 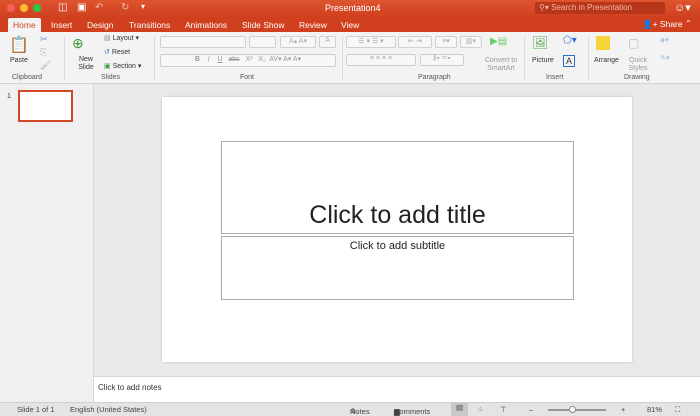 What do you see at coordinates (637, 77) in the screenshot?
I see `drawing-group-label: Drawing` at bounding box center [637, 77].